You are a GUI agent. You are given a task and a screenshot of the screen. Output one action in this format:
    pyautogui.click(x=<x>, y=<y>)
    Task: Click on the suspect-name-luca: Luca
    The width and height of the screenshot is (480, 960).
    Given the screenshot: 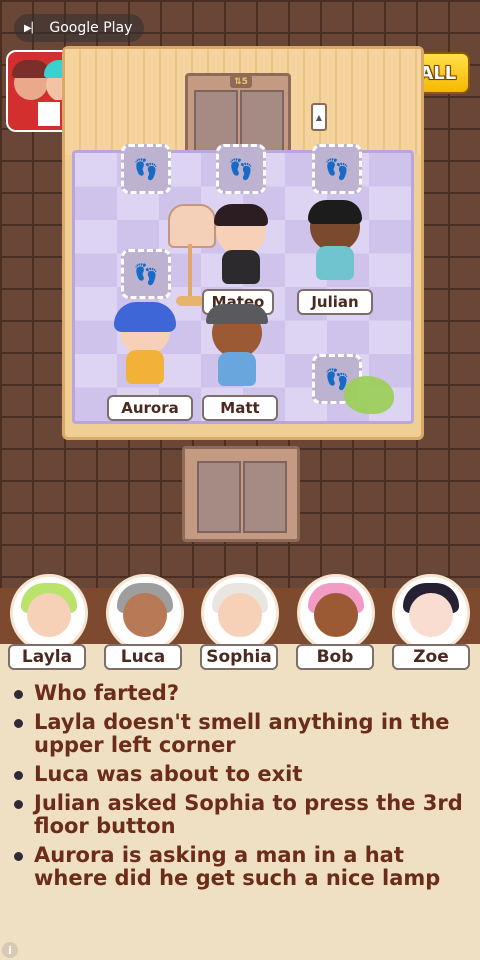 What is the action you would take?
    pyautogui.click(x=143, y=657)
    